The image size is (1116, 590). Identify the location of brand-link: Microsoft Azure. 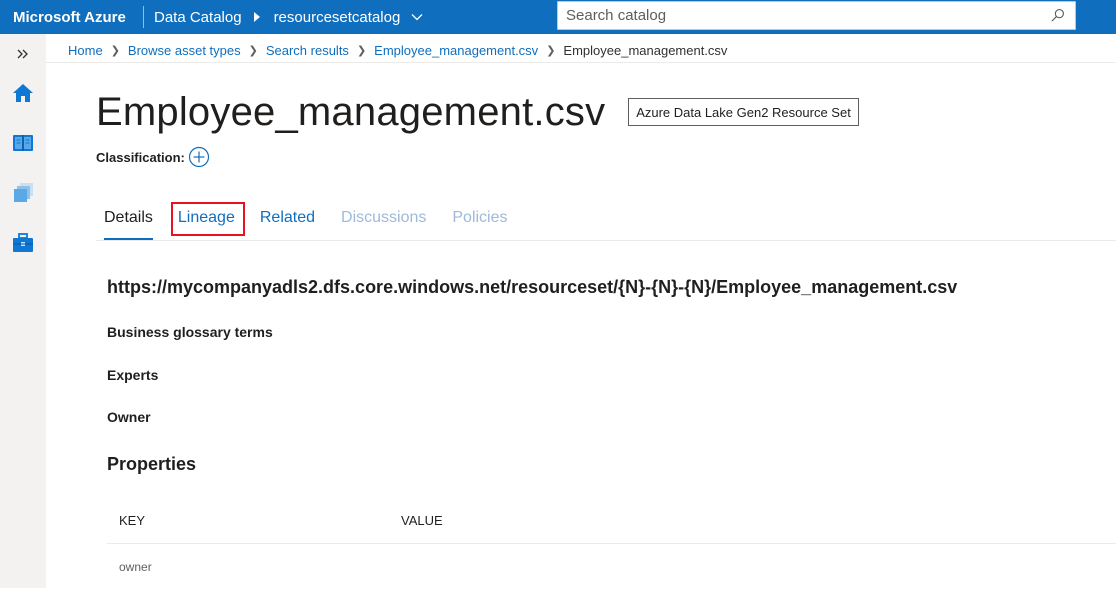
(71, 17).